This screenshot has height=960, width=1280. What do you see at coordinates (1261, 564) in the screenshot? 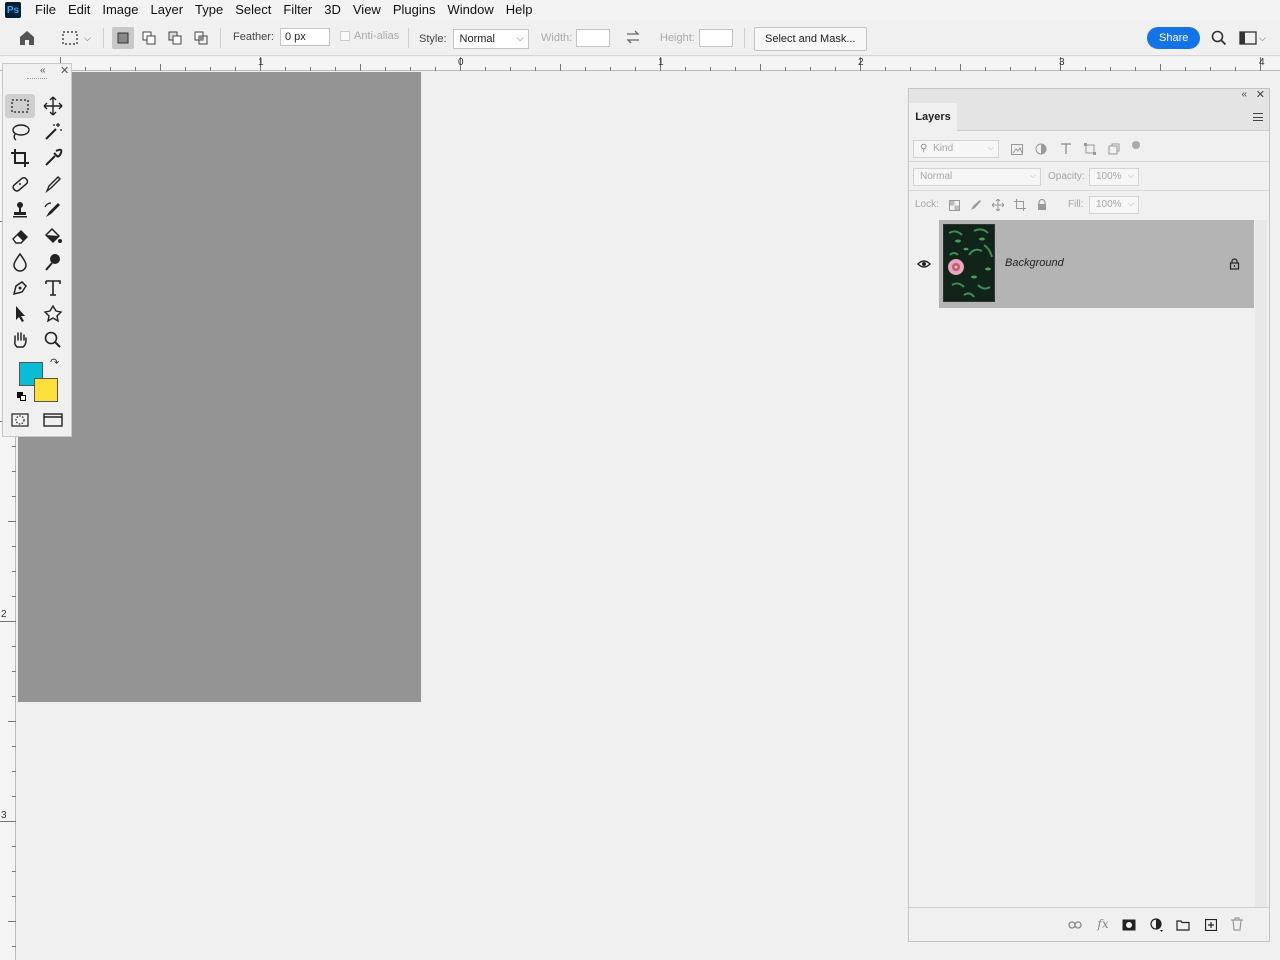
I see `layers-scrollbar` at bounding box center [1261, 564].